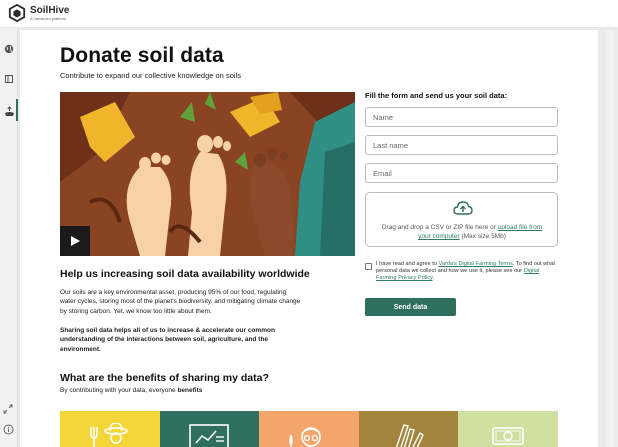 The height and width of the screenshot is (447, 618). I want to click on collapse-arrows-icon, so click(8, 409).